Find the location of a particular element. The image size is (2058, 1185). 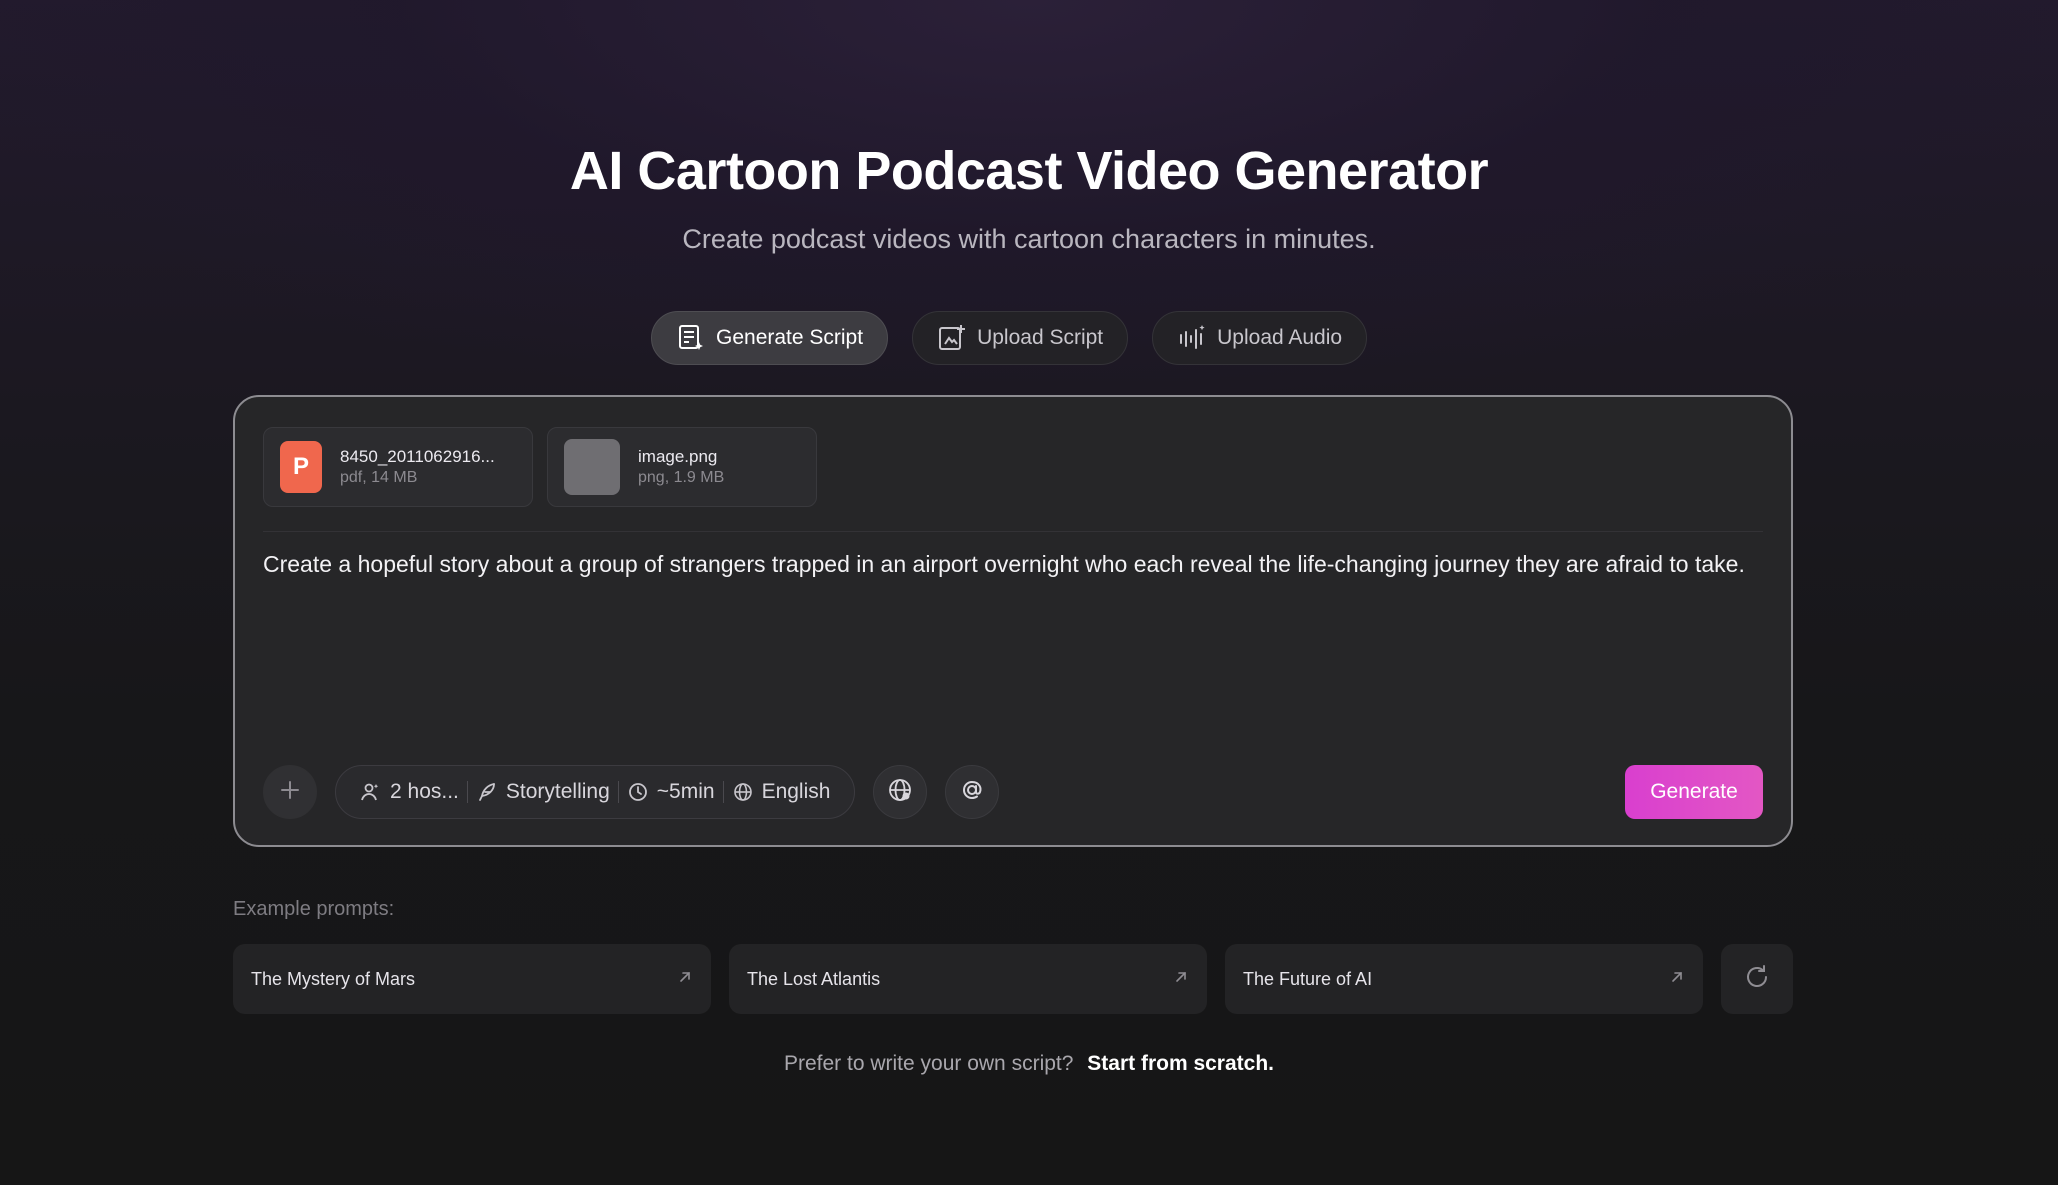

tab-label: Upload Audio is located at coordinates (1280, 337).